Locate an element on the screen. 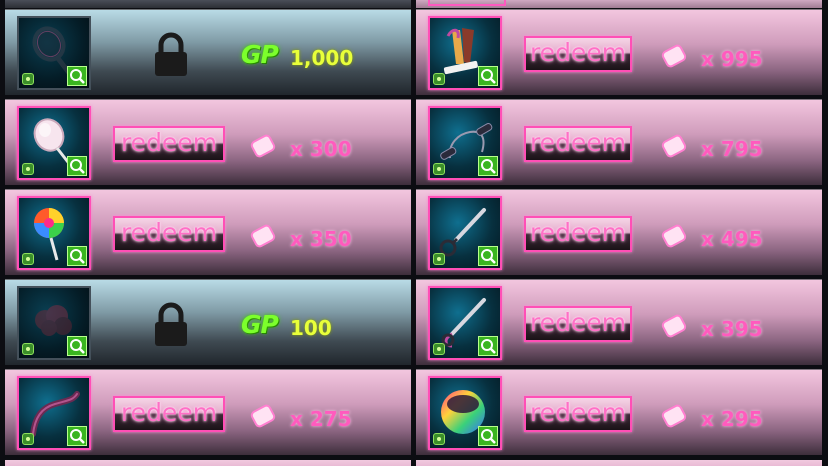 The image size is (828, 466). shop-item-row: GP 1,000 is located at coordinates (208, 52).